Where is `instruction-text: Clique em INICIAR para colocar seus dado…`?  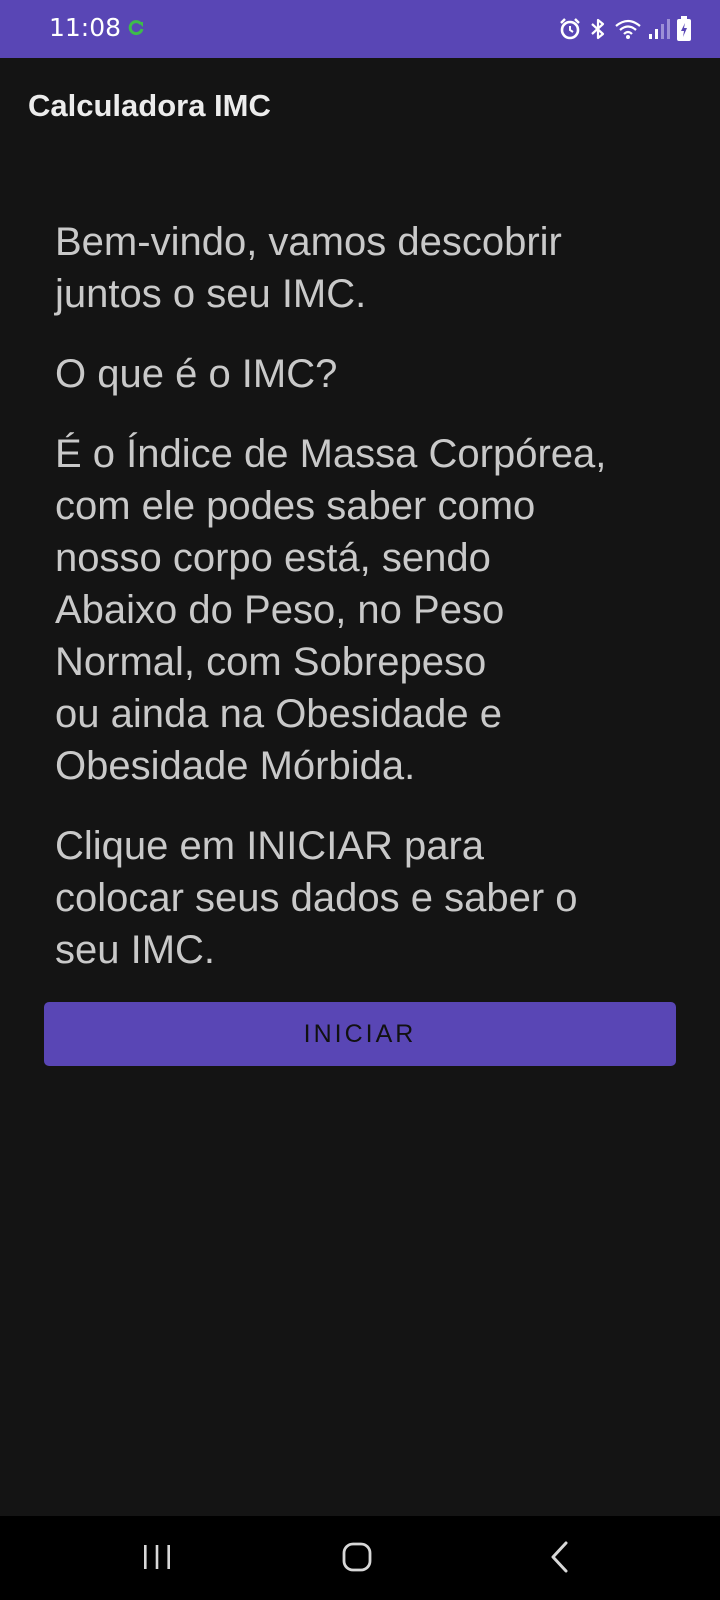 instruction-text: Clique em INICIAR para colocar seus dado… is located at coordinates (316, 898).